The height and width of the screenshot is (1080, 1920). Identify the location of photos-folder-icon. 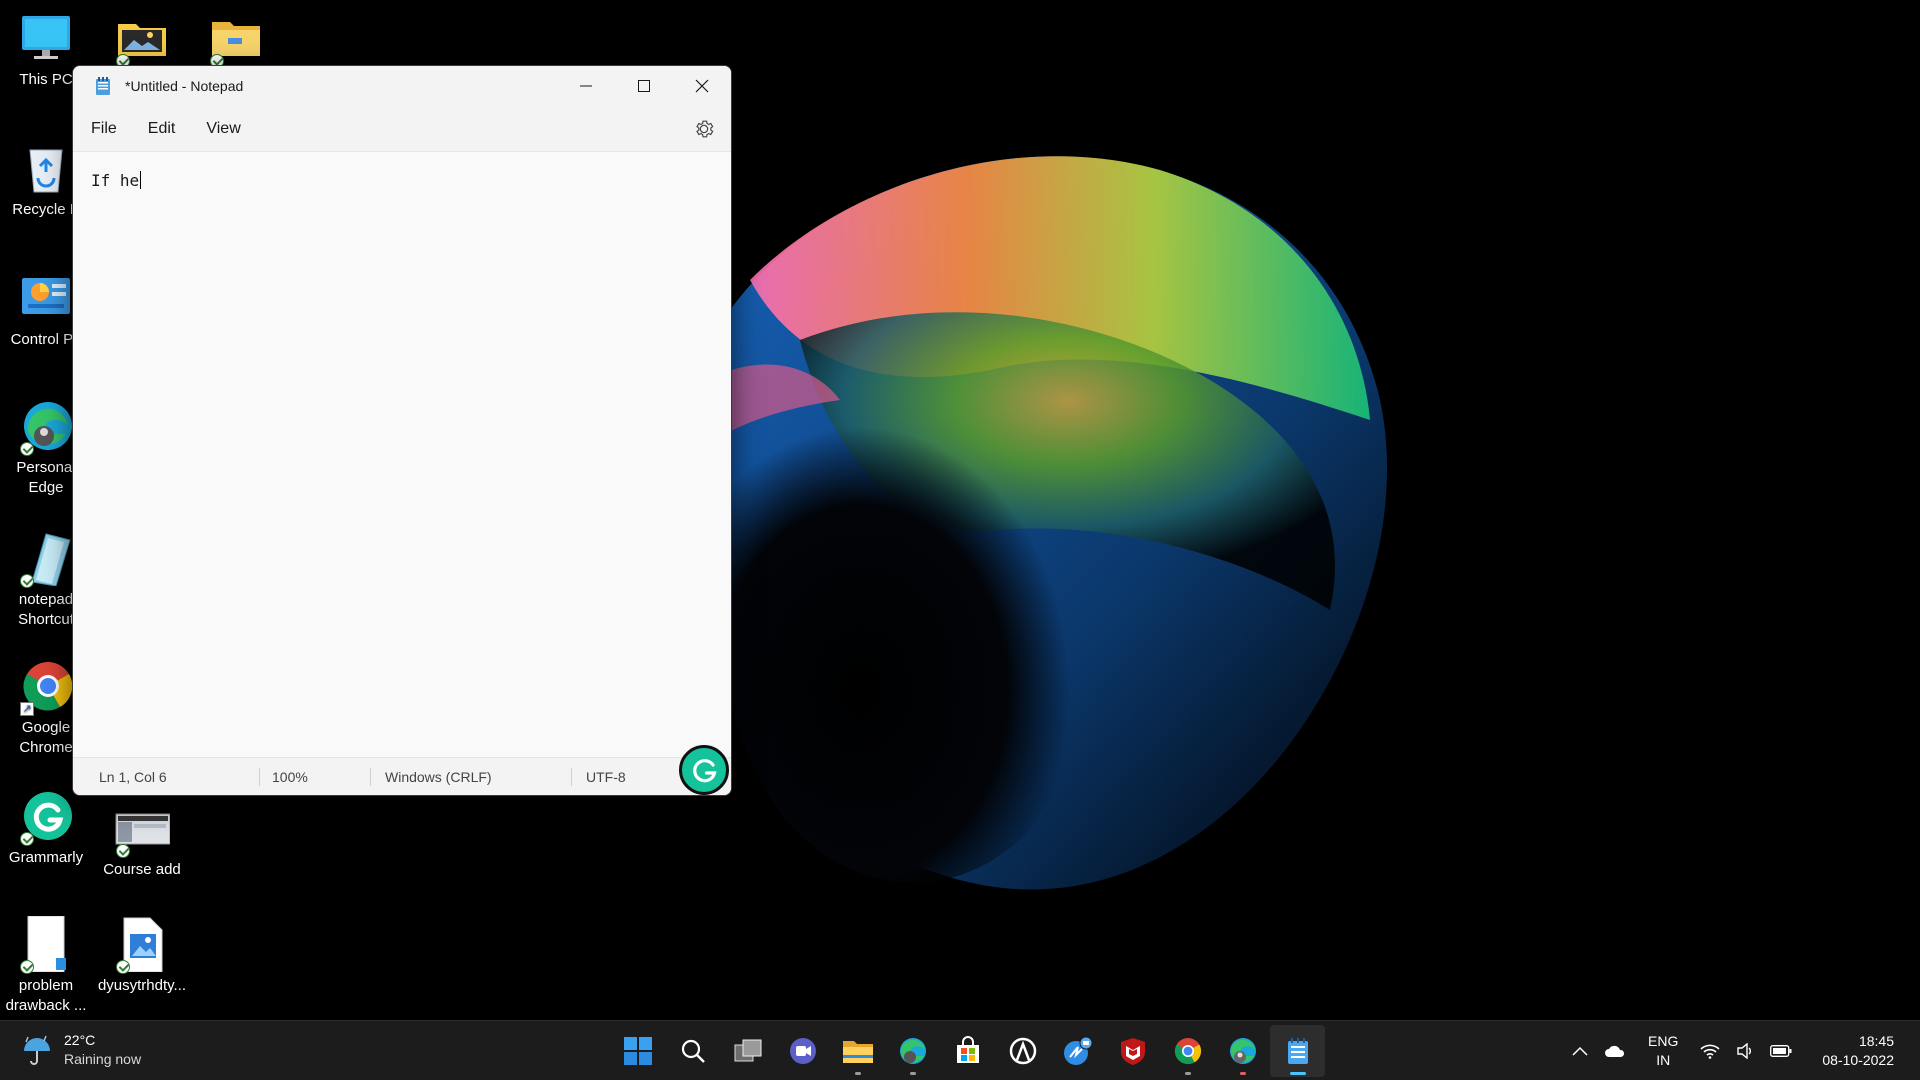
(142, 39).